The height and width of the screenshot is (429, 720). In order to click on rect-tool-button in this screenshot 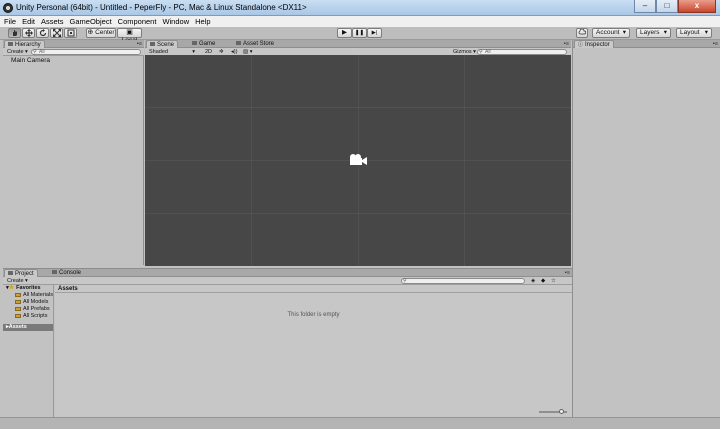, I will do `click(70, 33)`.